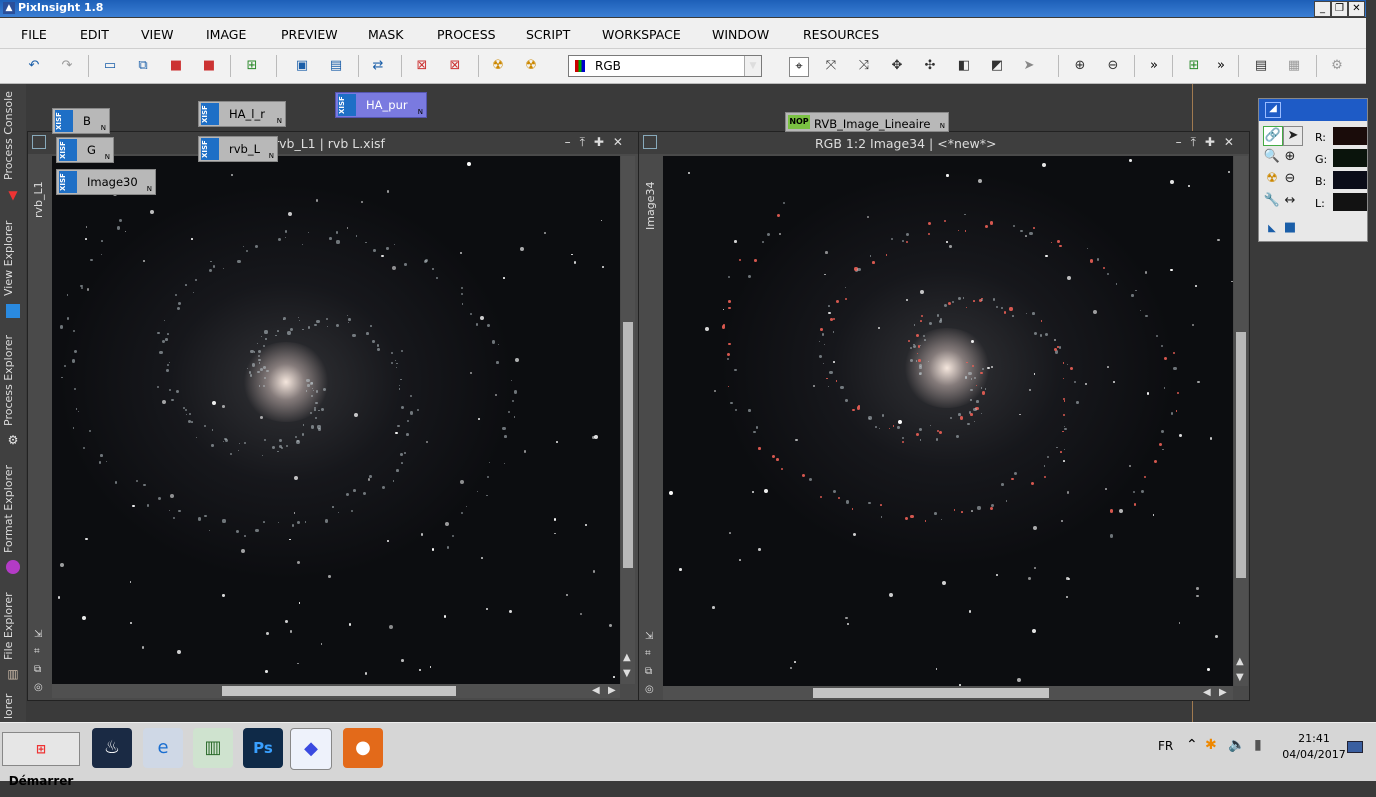  I want to click on rgb-channels-icon: ■, so click(176, 66).